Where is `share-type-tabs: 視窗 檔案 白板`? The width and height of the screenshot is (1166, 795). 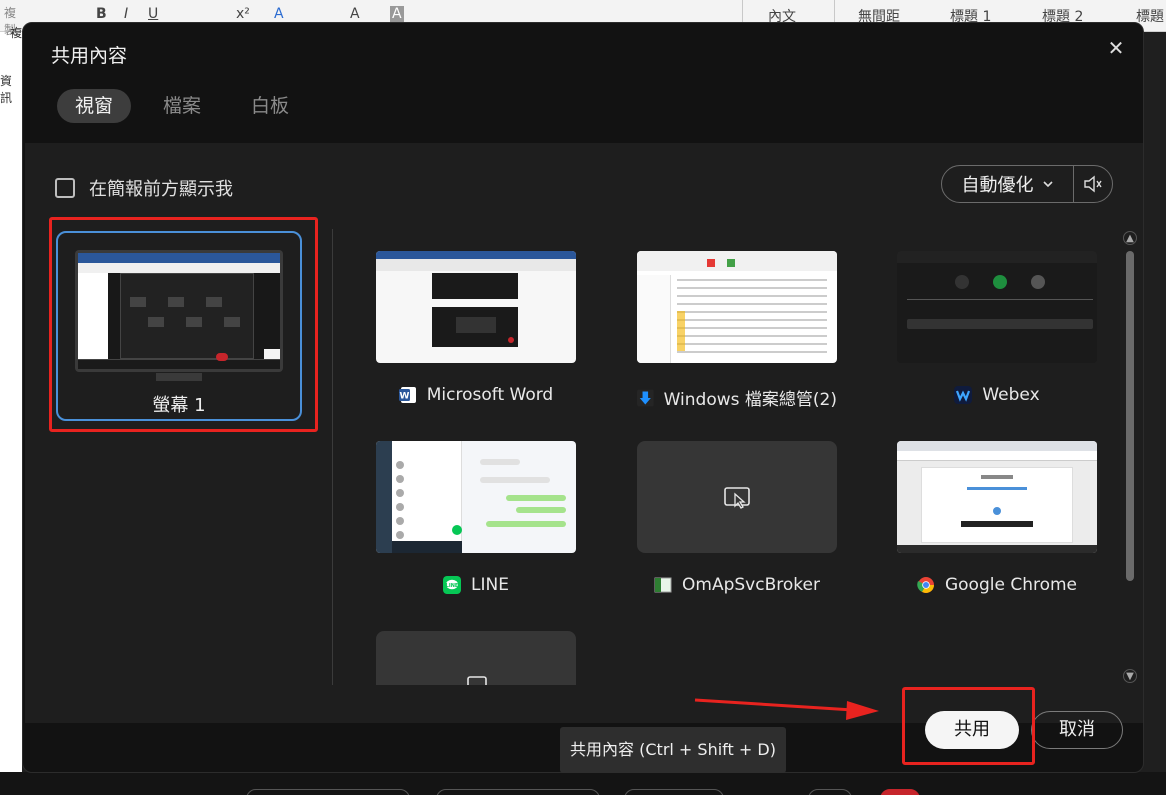
share-type-tabs: 視窗 檔案 白板 is located at coordinates (189, 106).